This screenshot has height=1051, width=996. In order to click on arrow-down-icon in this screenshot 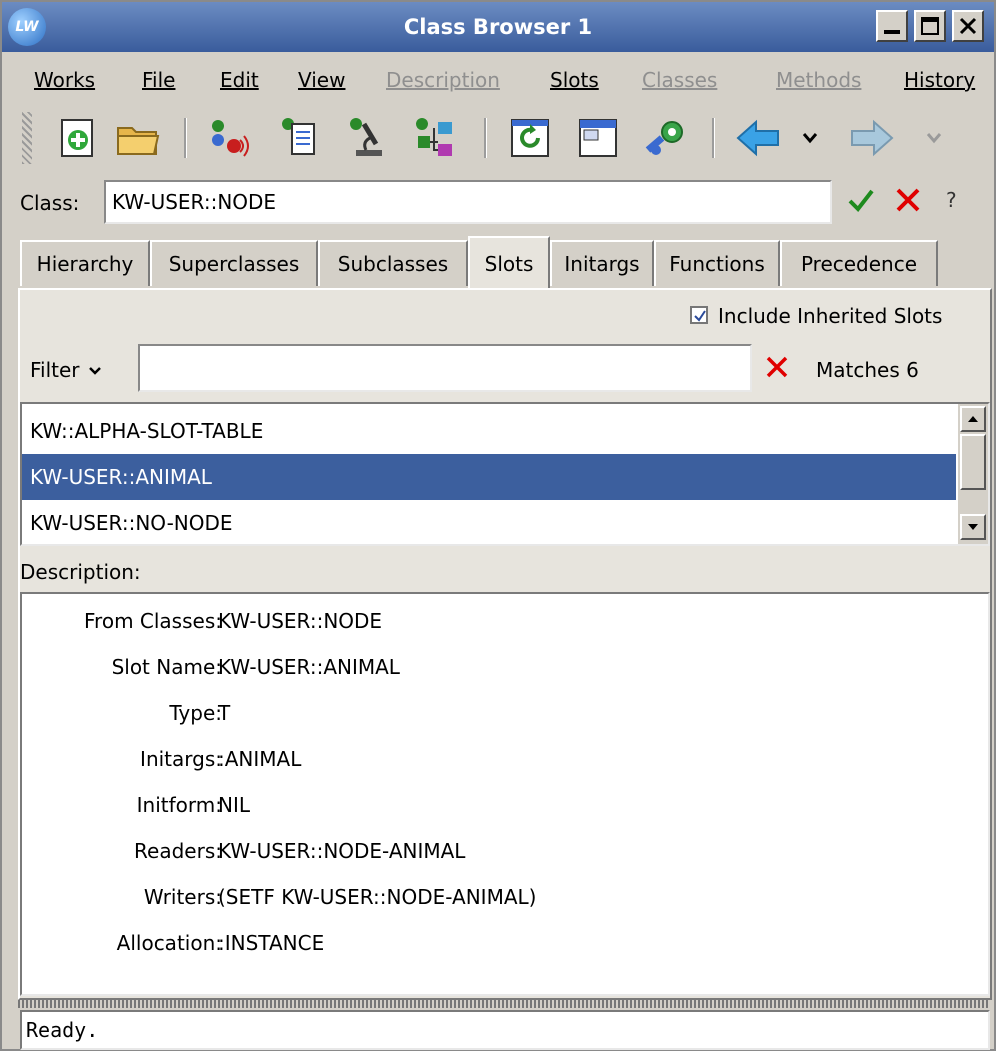, I will do `click(973, 527)`.